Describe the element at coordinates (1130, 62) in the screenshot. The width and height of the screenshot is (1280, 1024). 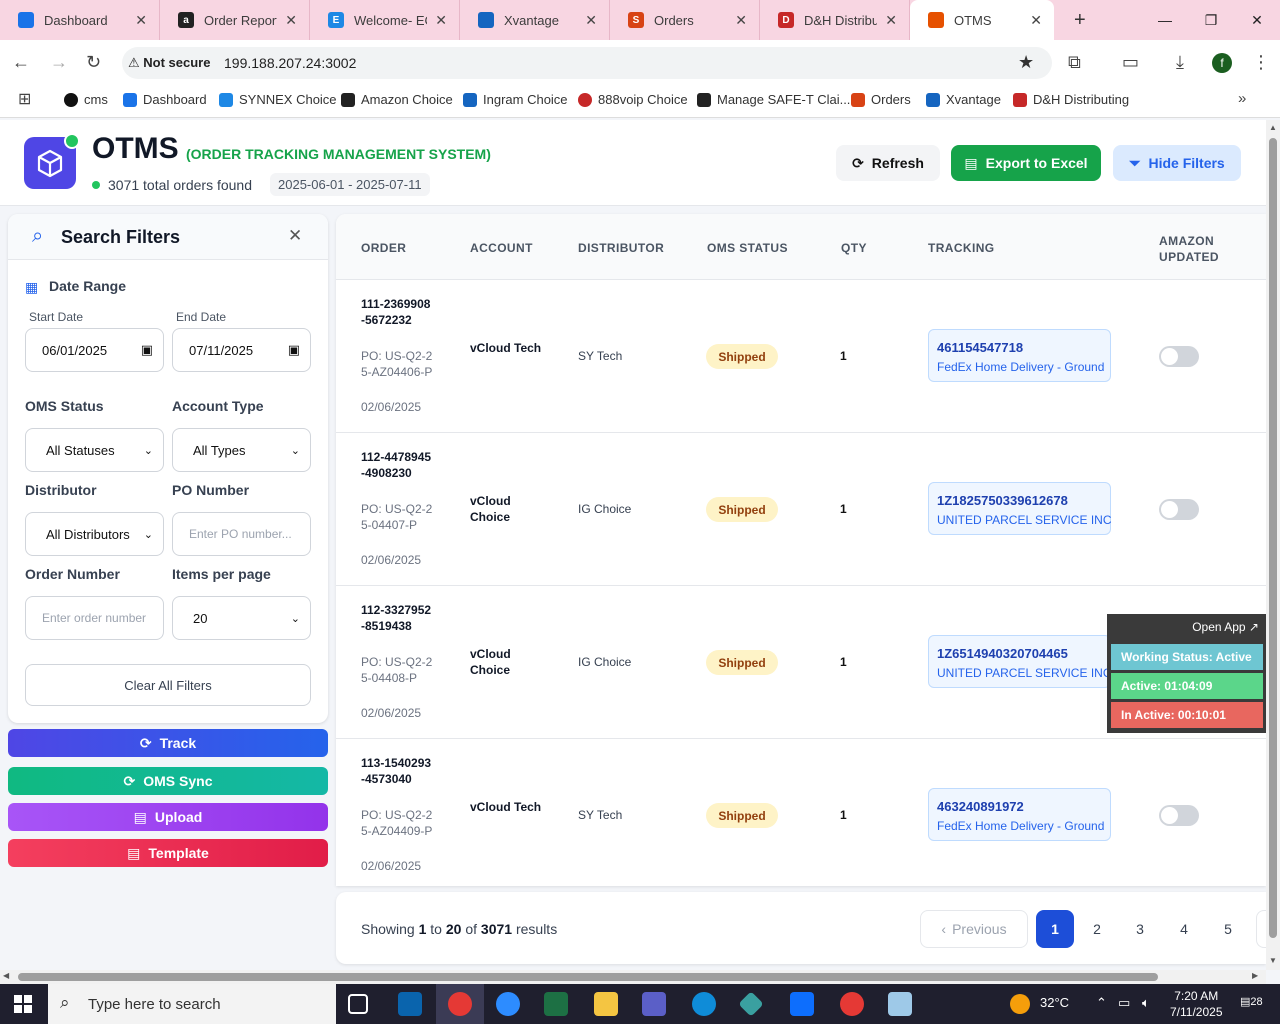
I see `tab-search-icon: ▭` at that location.